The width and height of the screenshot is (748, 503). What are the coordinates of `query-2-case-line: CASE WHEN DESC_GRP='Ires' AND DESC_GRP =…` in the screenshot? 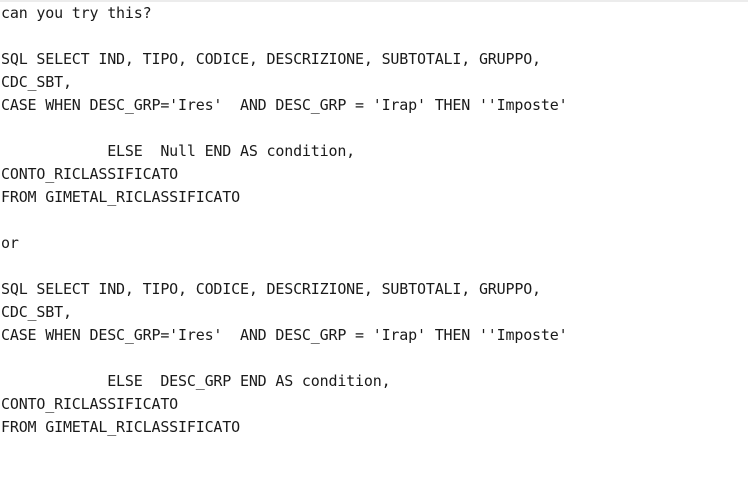 It's located at (284, 335).